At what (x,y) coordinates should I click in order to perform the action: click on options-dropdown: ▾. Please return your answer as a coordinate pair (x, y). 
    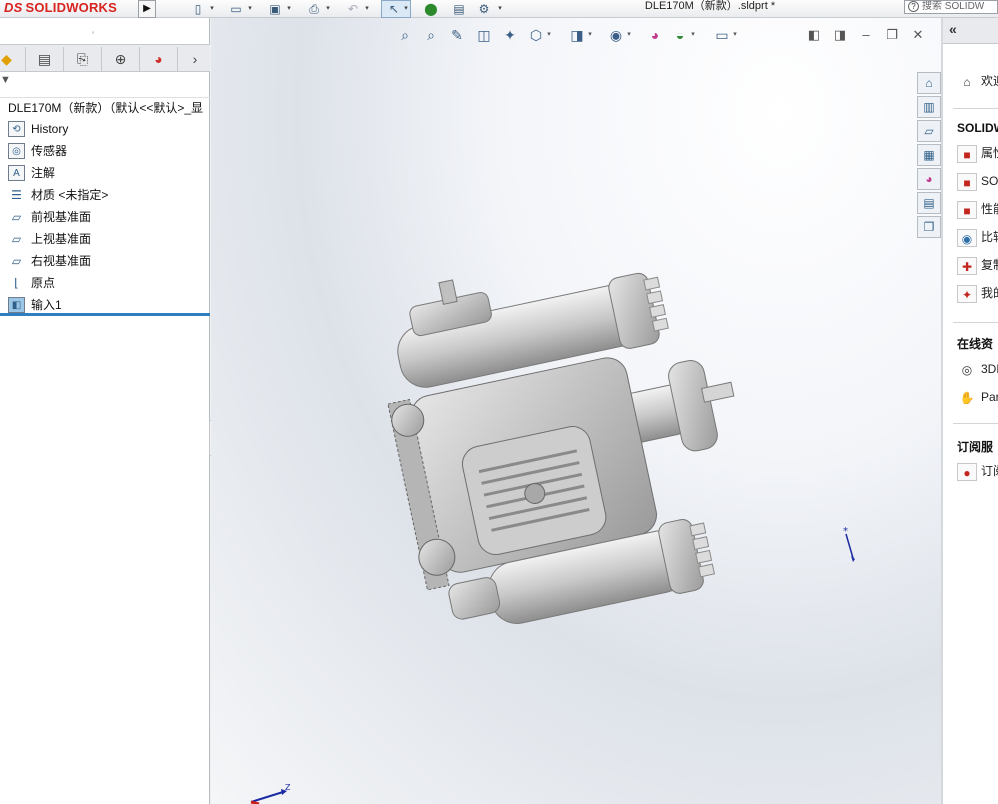
    Looking at the image, I should click on (500, 9).